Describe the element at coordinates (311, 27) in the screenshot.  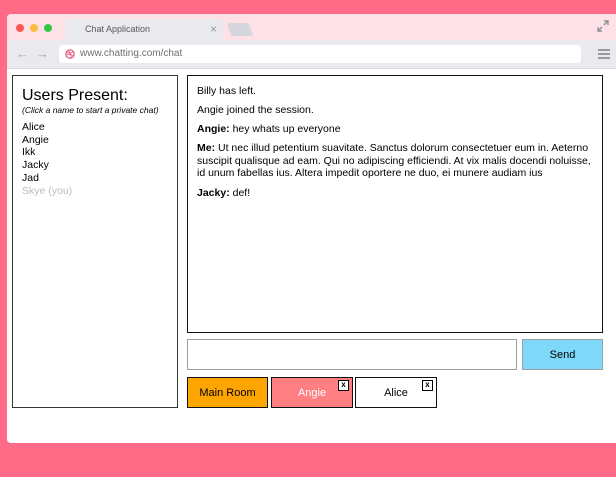
I see `tab-bar: Chat Application ×` at that location.